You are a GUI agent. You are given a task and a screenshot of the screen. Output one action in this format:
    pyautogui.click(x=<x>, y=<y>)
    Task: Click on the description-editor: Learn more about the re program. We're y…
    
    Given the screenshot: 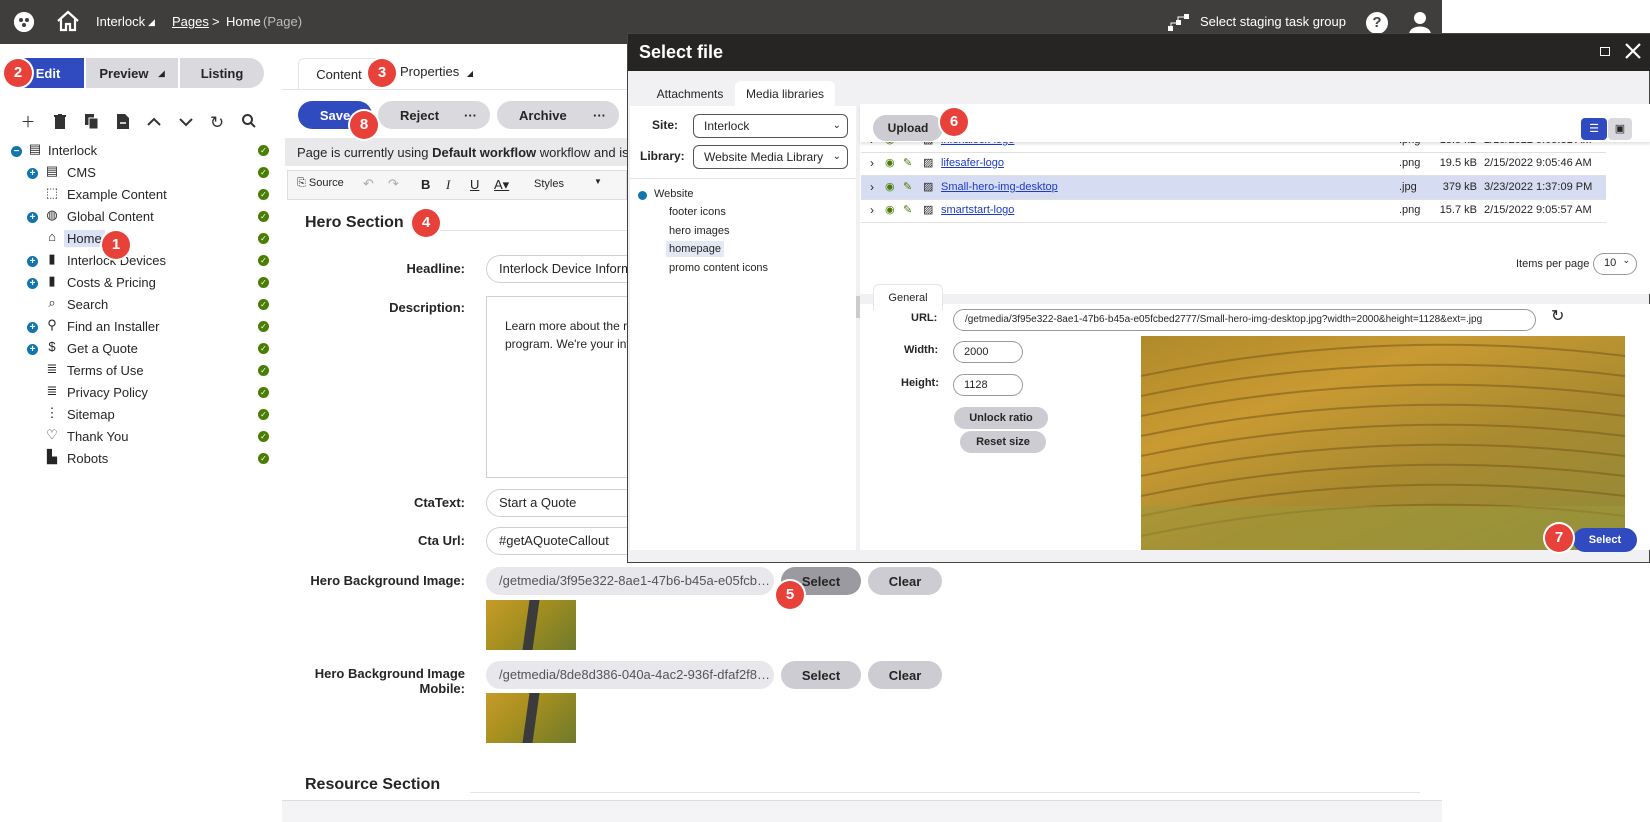 What is the action you would take?
    pyautogui.click(x=556, y=387)
    